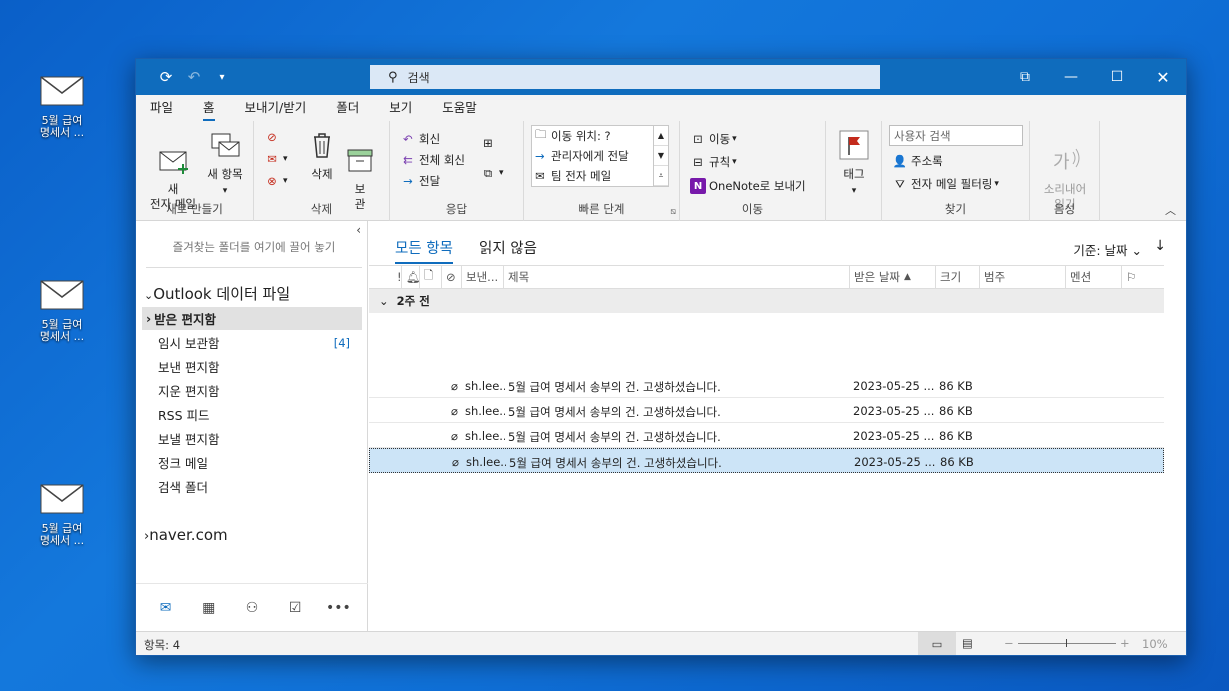 This screenshot has width=1229, height=691. Describe the element at coordinates (252, 342) in the screenshot. I see `folder-drafts: 임시 보관함 [4]` at that location.